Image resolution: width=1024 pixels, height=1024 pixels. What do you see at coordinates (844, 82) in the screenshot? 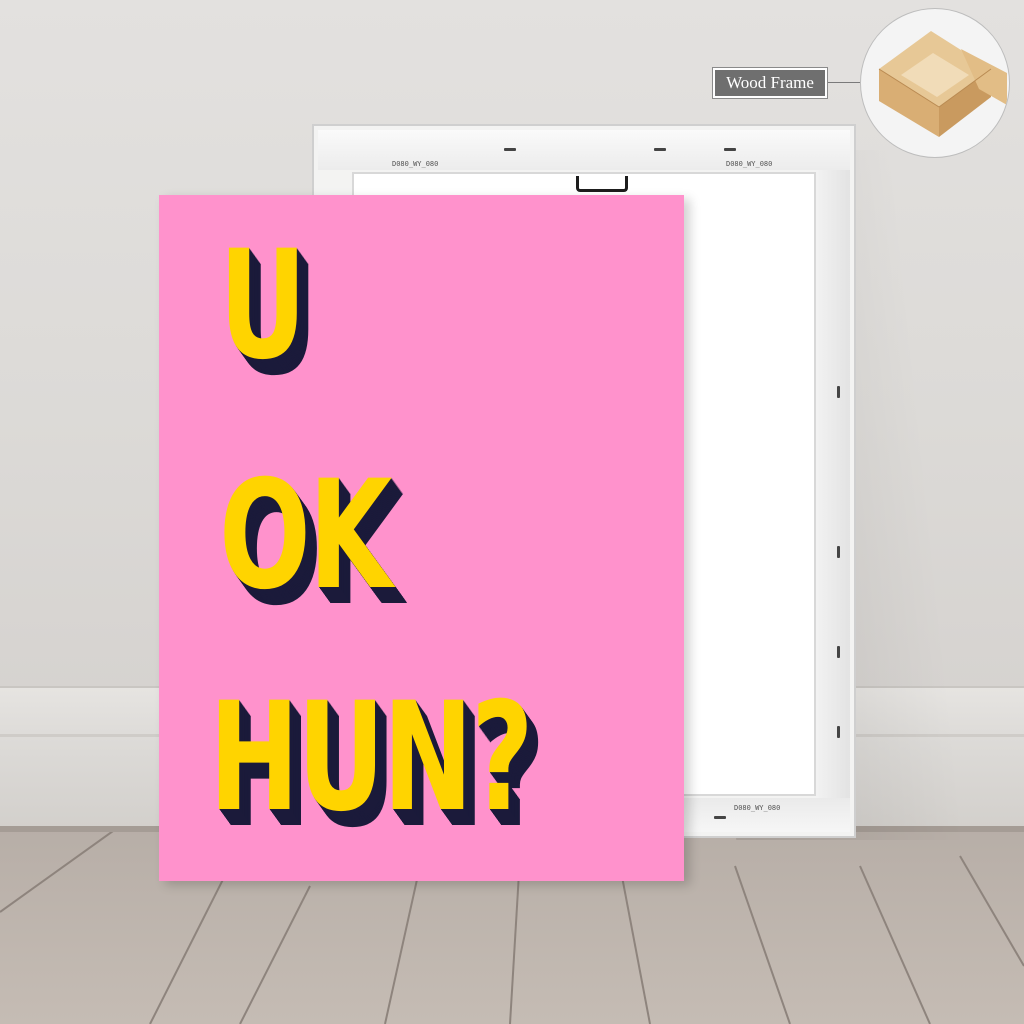
I see `callout-connector` at bounding box center [844, 82].